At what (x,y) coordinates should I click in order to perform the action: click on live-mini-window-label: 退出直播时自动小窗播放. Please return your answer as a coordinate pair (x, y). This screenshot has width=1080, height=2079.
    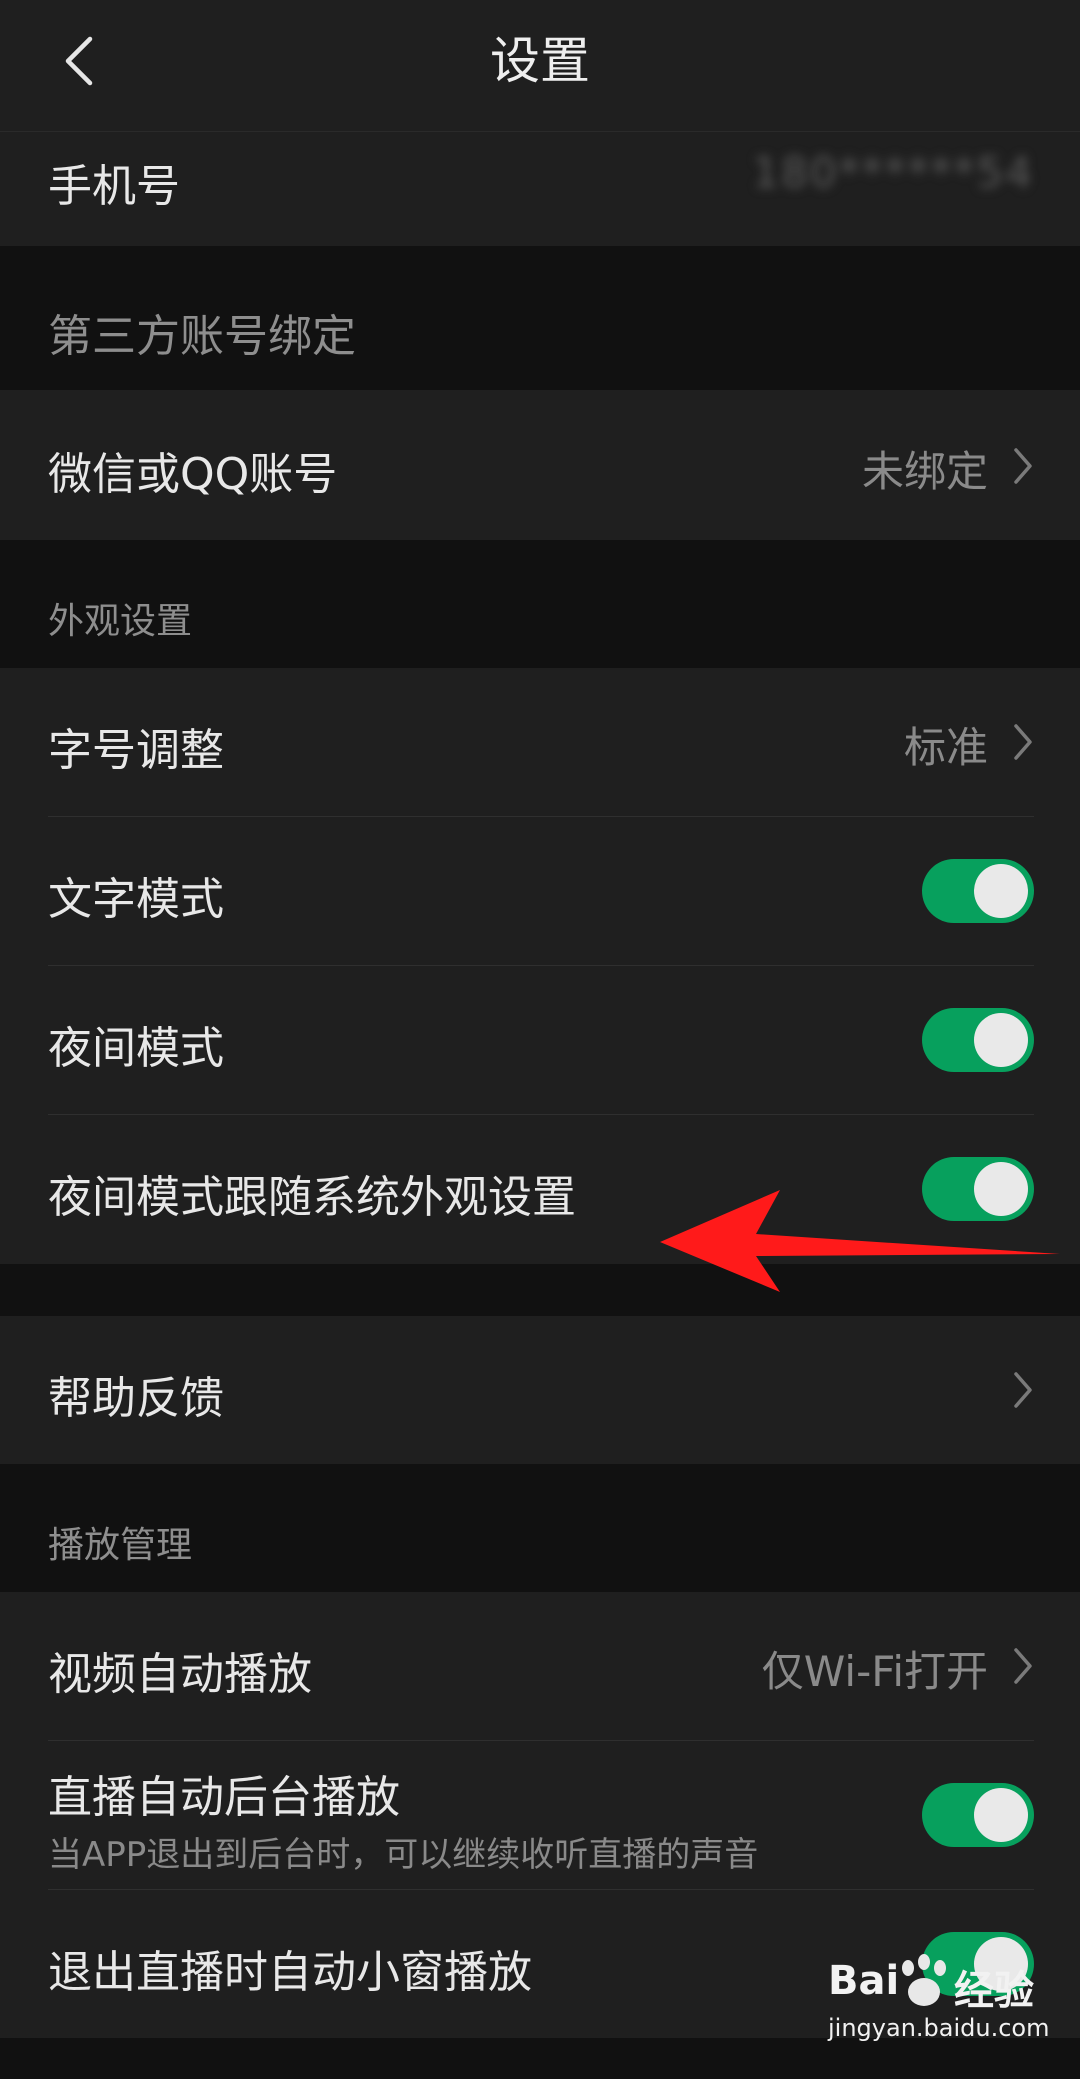
    Looking at the image, I should click on (290, 1972).